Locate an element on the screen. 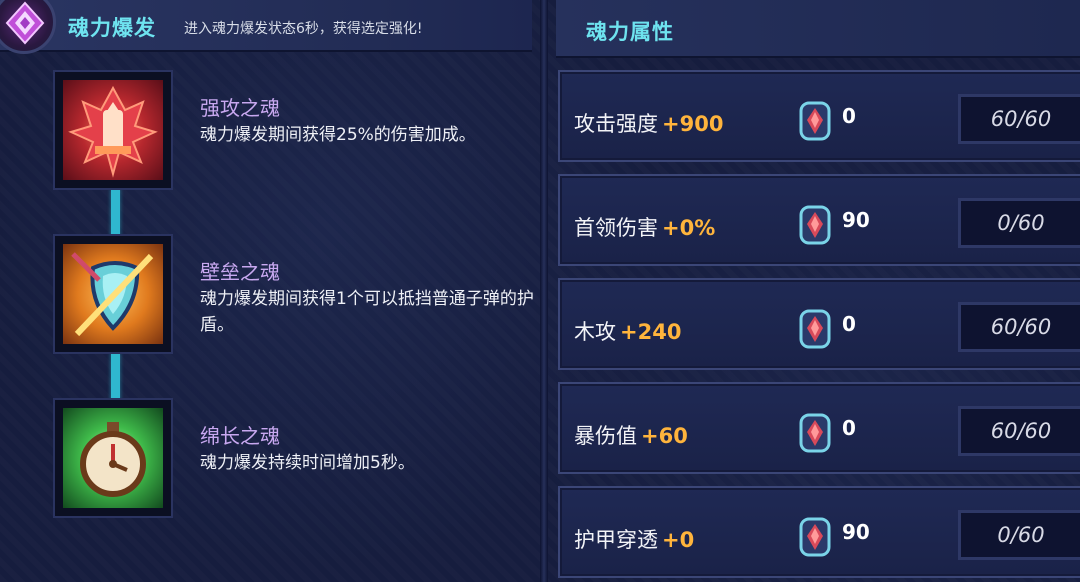 The height and width of the screenshot is (582, 1080). attribute-name: 攻击强度 +900 is located at coordinates (649, 124).